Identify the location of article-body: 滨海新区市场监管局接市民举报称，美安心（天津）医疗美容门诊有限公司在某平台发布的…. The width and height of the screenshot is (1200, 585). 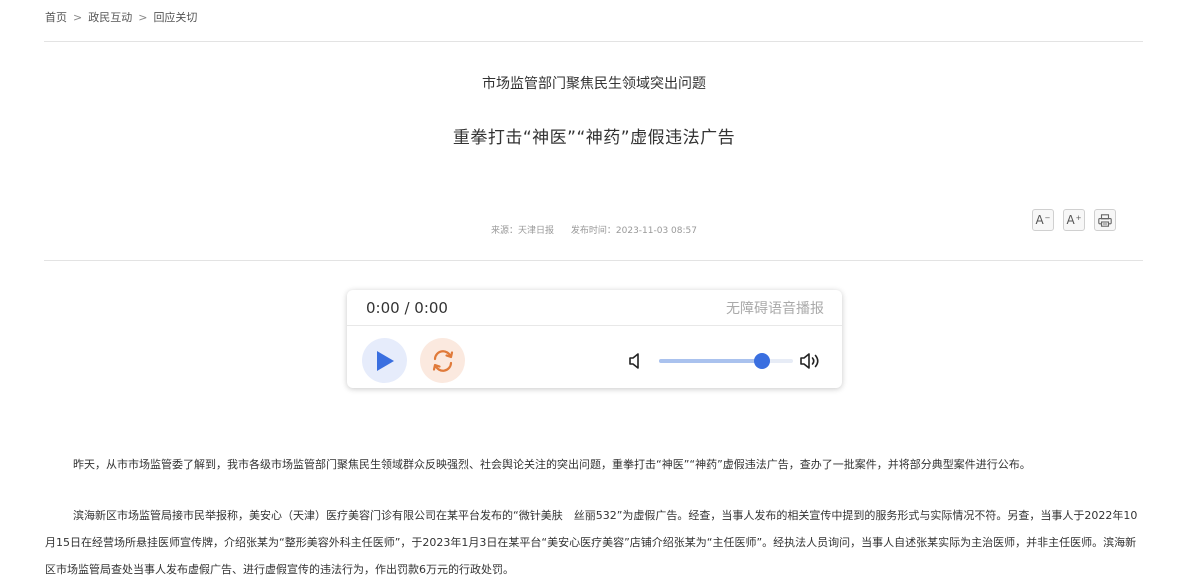
(595, 542).